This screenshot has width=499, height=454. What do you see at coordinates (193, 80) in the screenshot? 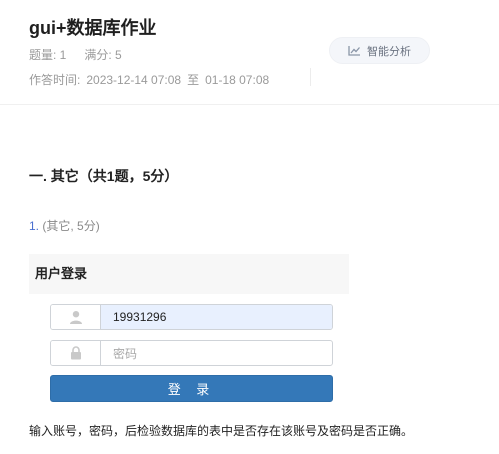
I see `answer-time-separator: 至` at bounding box center [193, 80].